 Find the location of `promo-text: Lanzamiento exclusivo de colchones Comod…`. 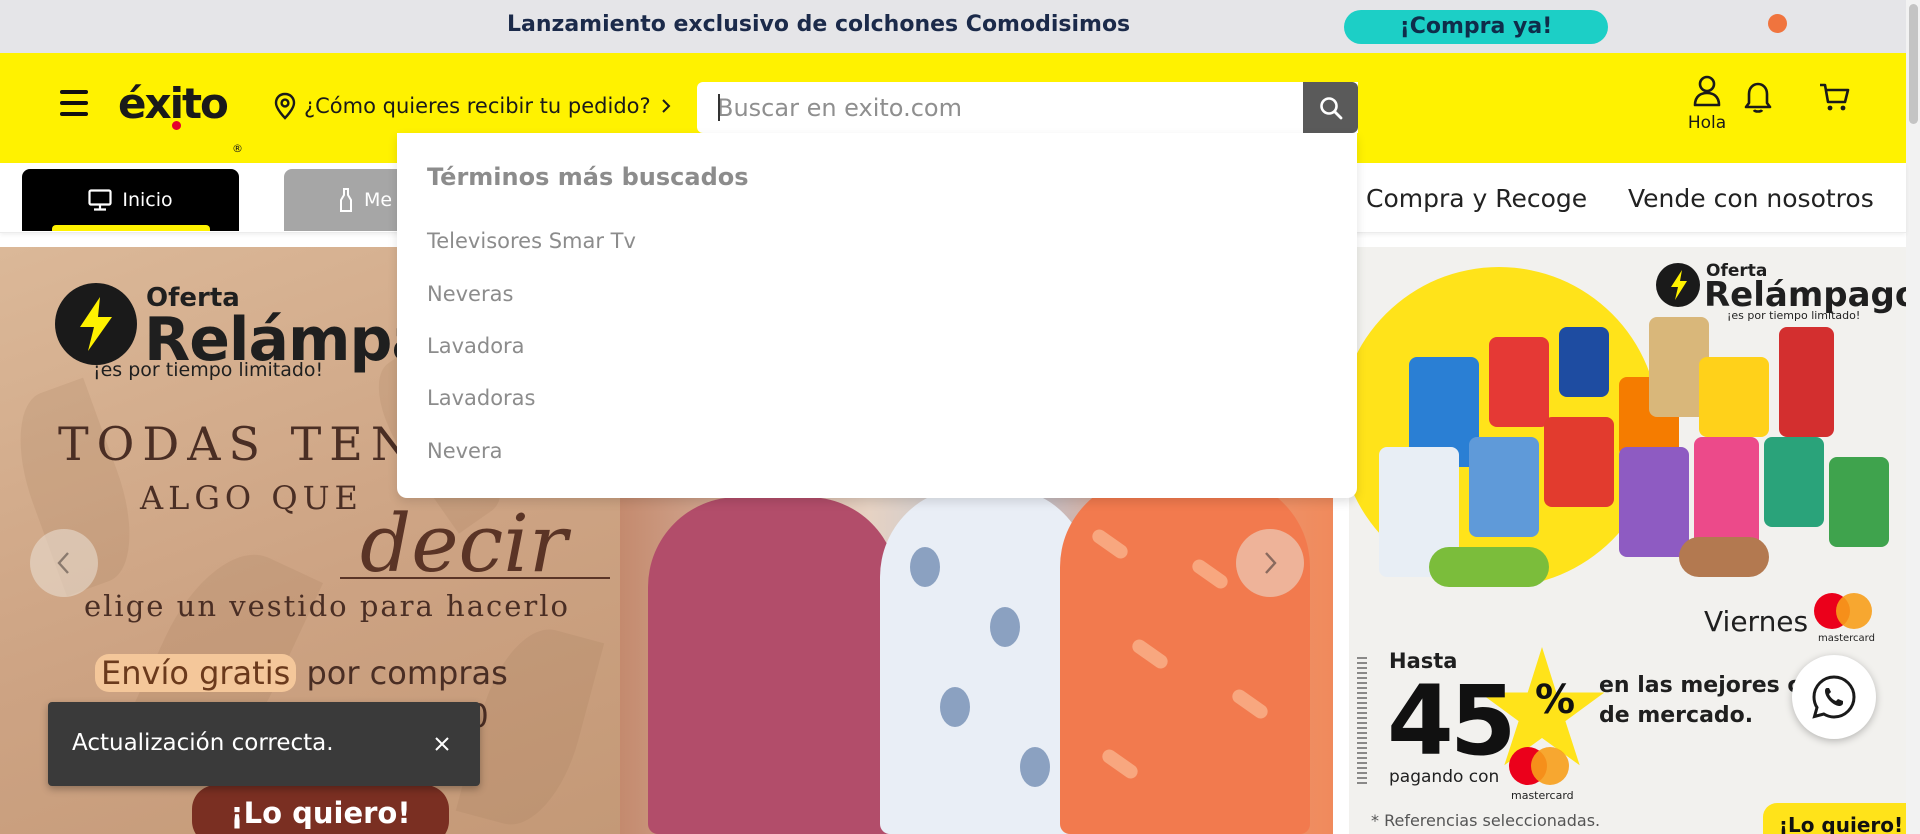

promo-text: Lanzamiento exclusivo de colchones Comod… is located at coordinates (819, 24).